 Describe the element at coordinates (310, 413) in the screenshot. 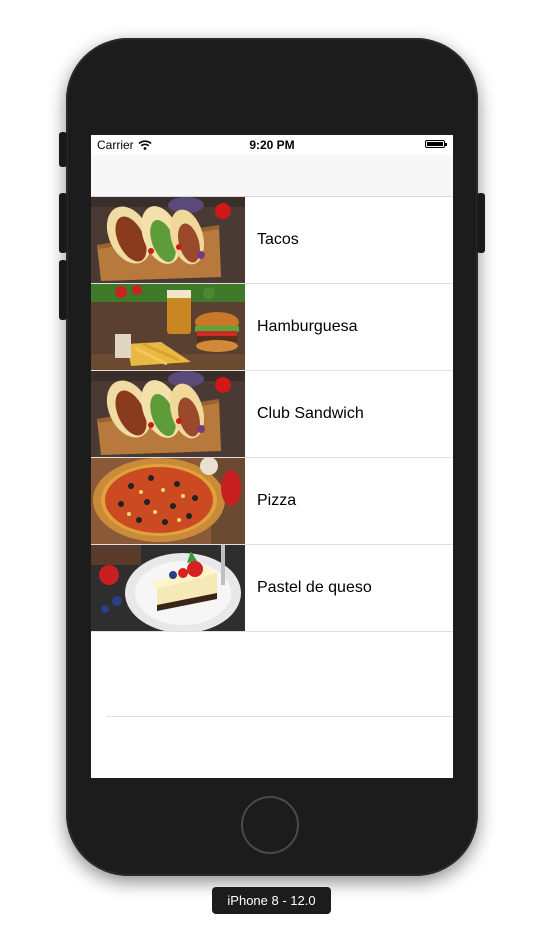

I see `list-item-label: Club Sandwich` at that location.